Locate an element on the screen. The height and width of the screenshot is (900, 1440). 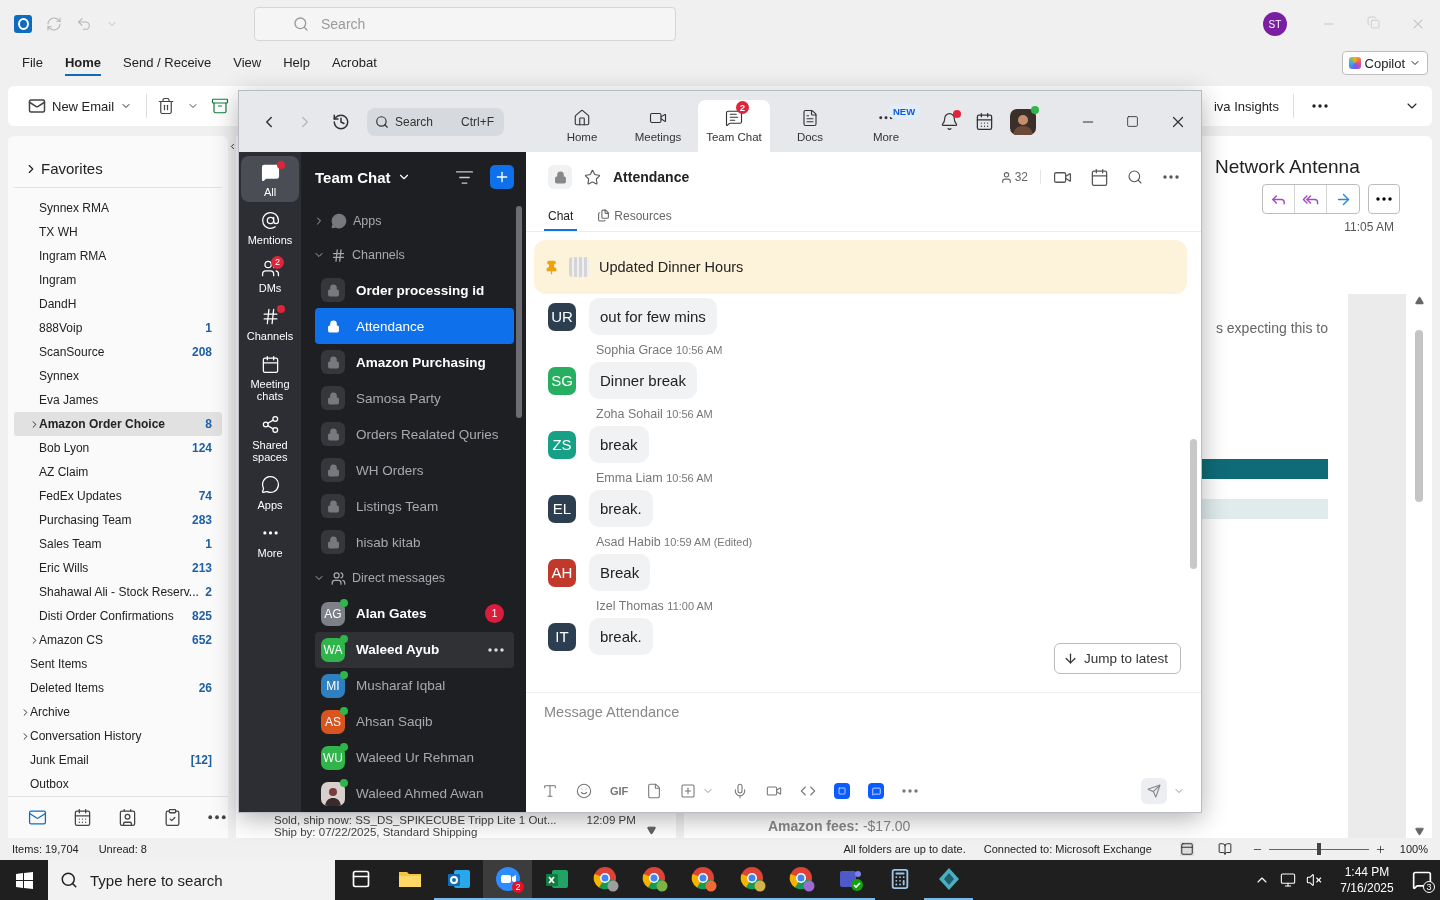
folder-item: Conversation History is located at coordinates (118, 736).